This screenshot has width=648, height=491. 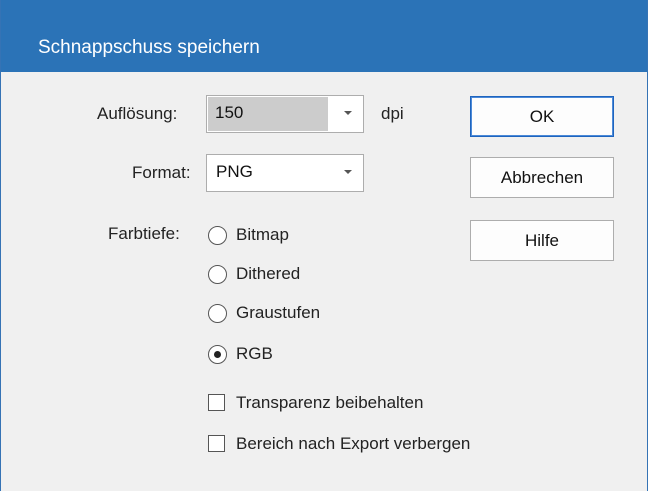 I want to click on radio-bitmap-label: Bitmap, so click(x=262, y=234).